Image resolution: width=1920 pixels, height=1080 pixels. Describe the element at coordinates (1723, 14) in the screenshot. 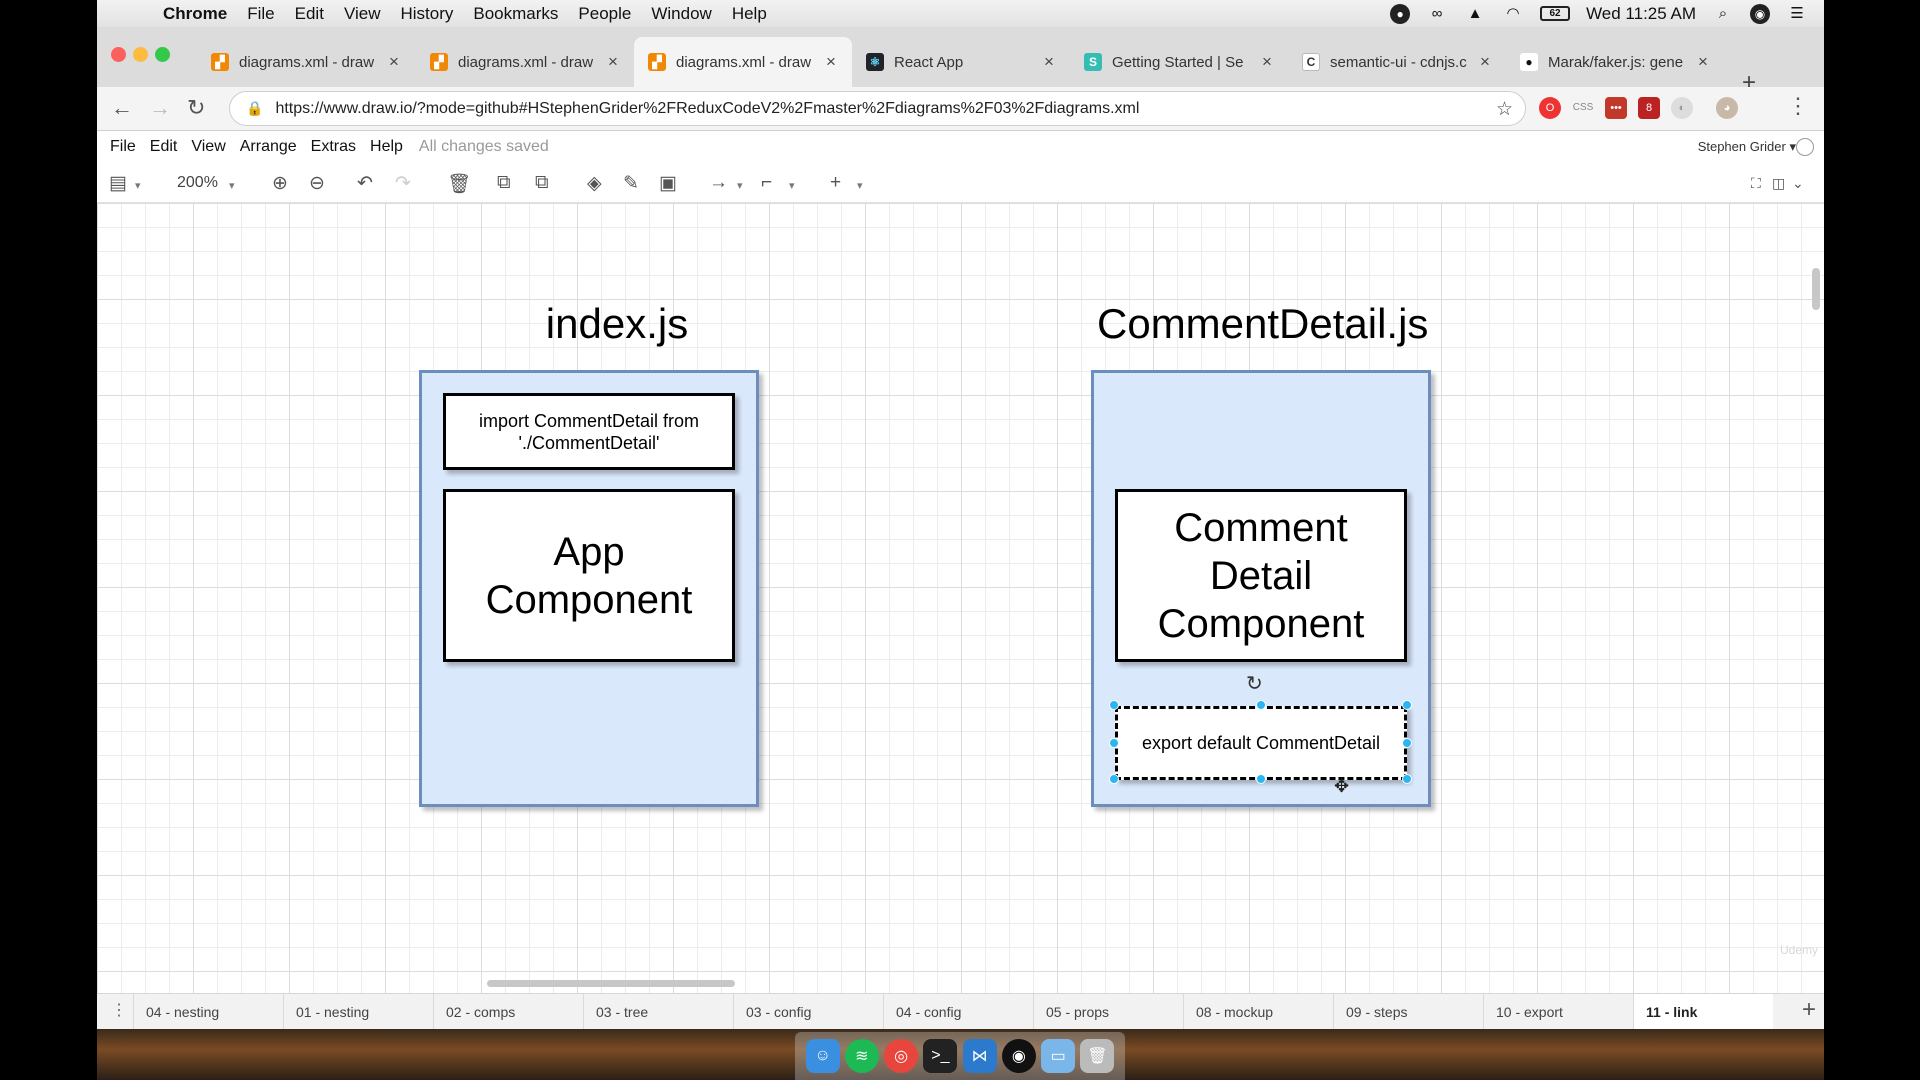

I see `spotlight-search-icon: ⌕` at that location.